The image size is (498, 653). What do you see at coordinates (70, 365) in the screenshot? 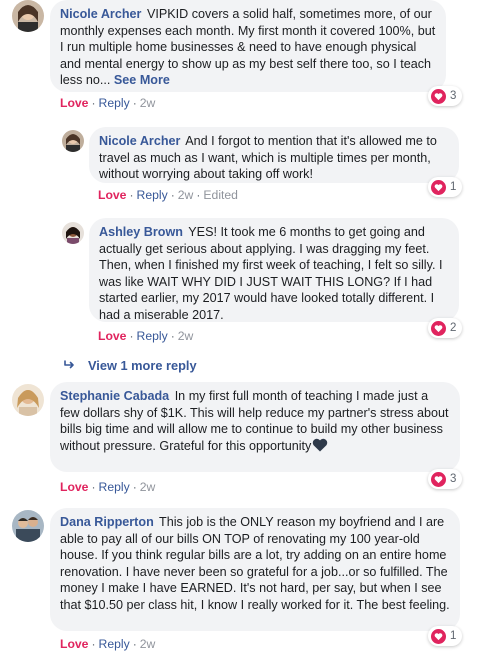
I see `reply-arrow-icon` at bounding box center [70, 365].